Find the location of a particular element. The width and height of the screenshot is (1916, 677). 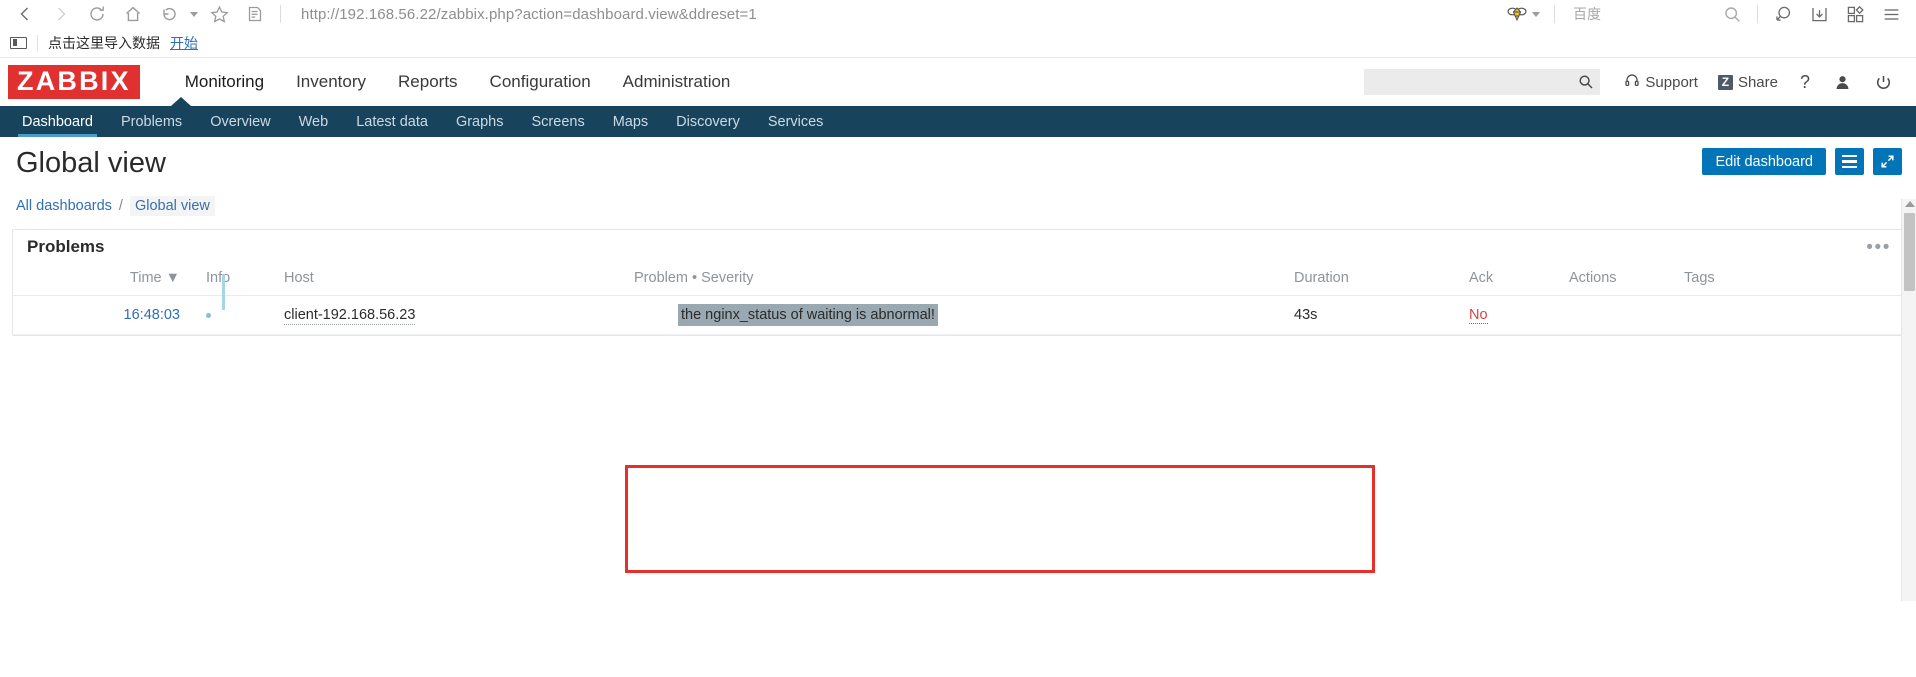

subnav-web-label: Web is located at coordinates (313, 121).